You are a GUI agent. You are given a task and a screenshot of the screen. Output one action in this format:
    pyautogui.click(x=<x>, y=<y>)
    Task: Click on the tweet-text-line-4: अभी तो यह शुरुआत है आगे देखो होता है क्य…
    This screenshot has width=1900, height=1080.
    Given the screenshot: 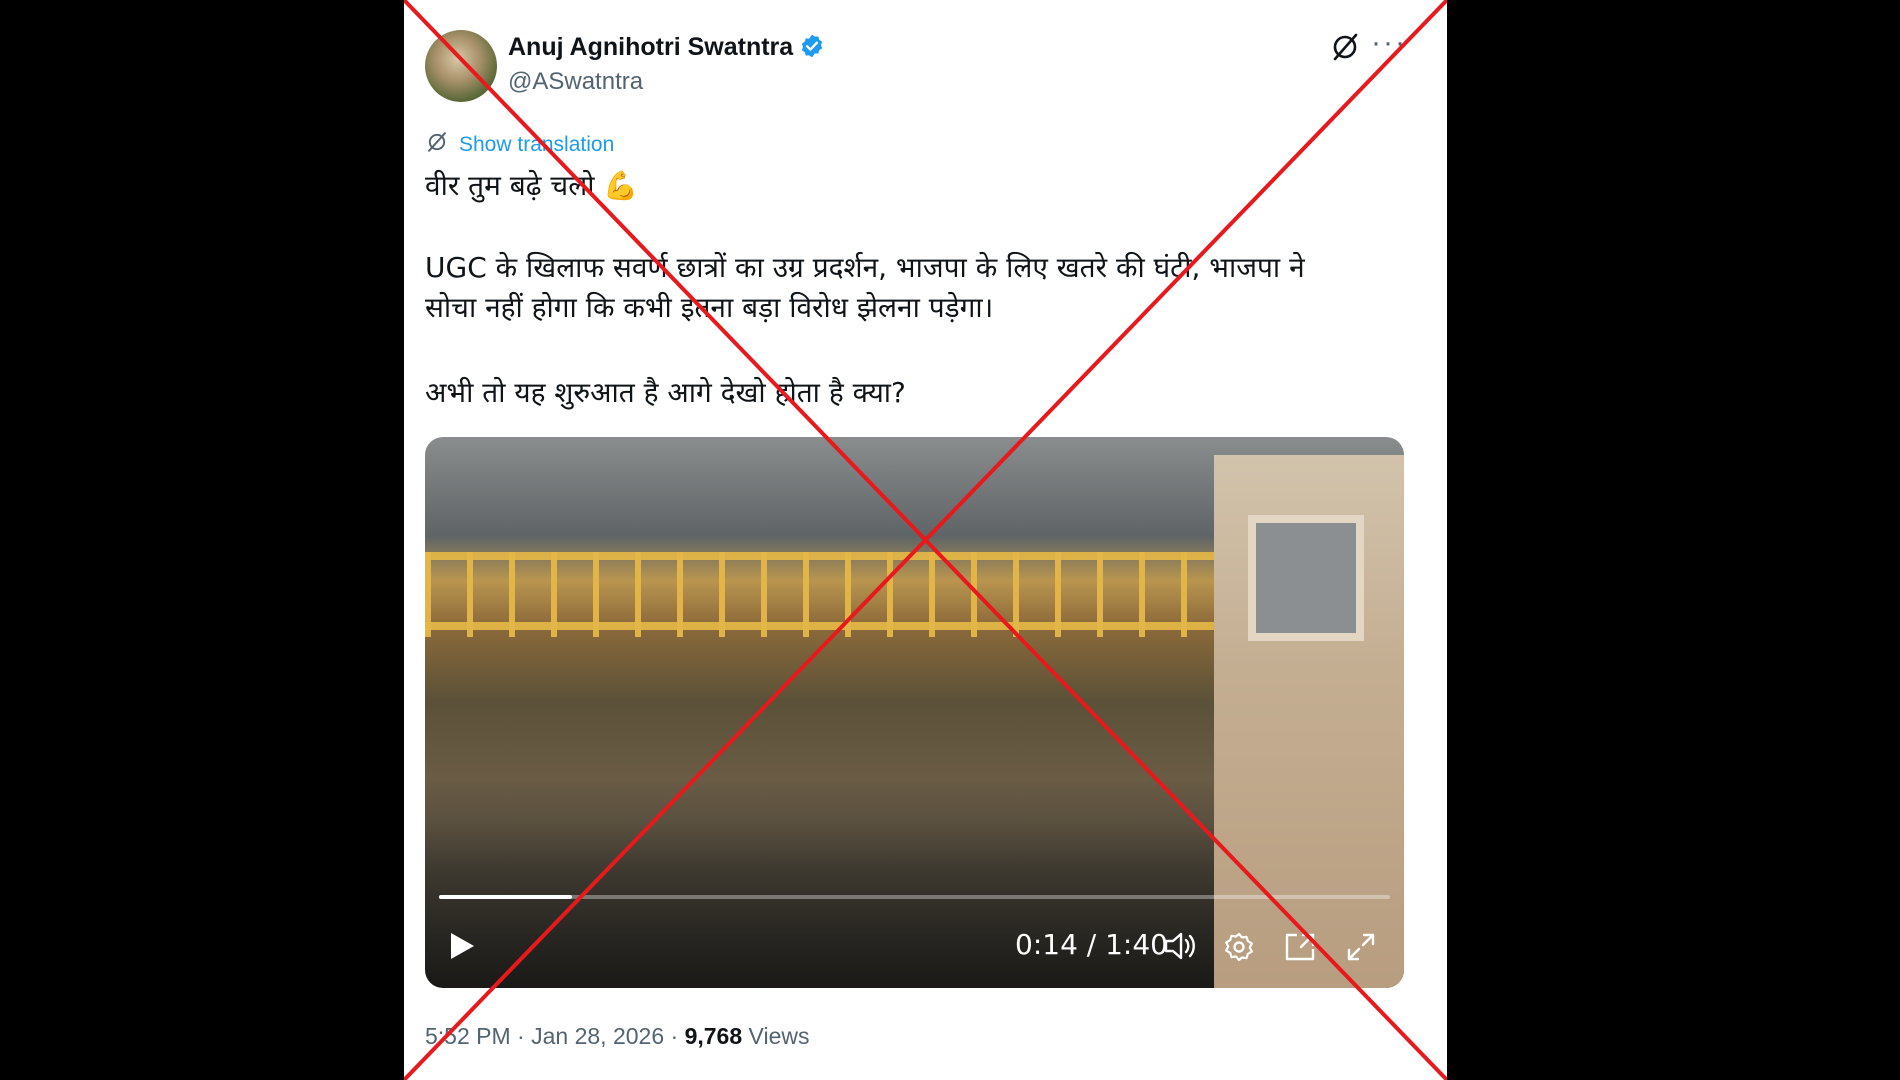 What is the action you would take?
    pyautogui.click(x=665, y=392)
    